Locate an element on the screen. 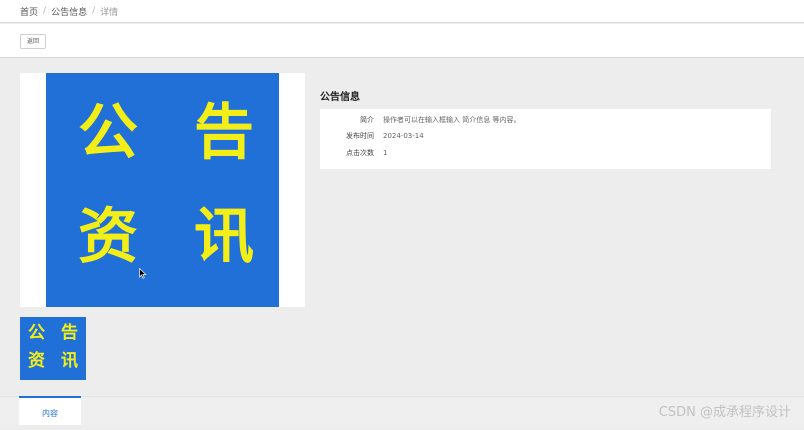 Image resolution: width=804 pixels, height=430 pixels. breadcrumb-section: 公告信息 is located at coordinates (69, 11).